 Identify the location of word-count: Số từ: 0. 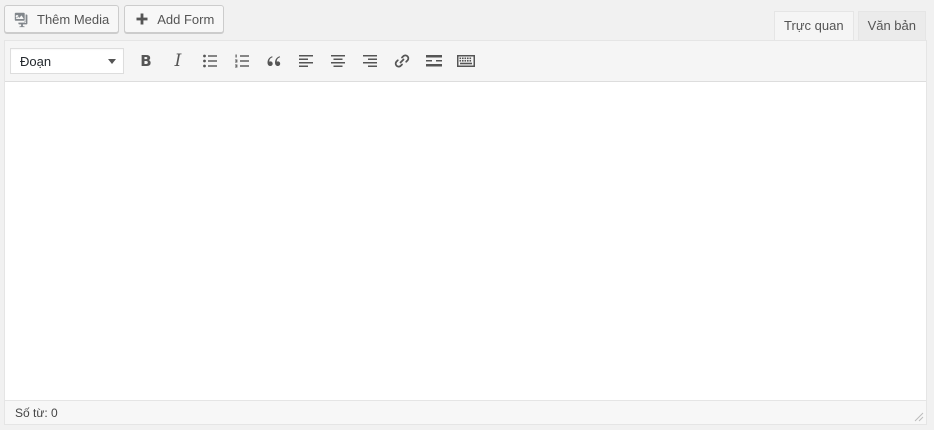
(36, 412).